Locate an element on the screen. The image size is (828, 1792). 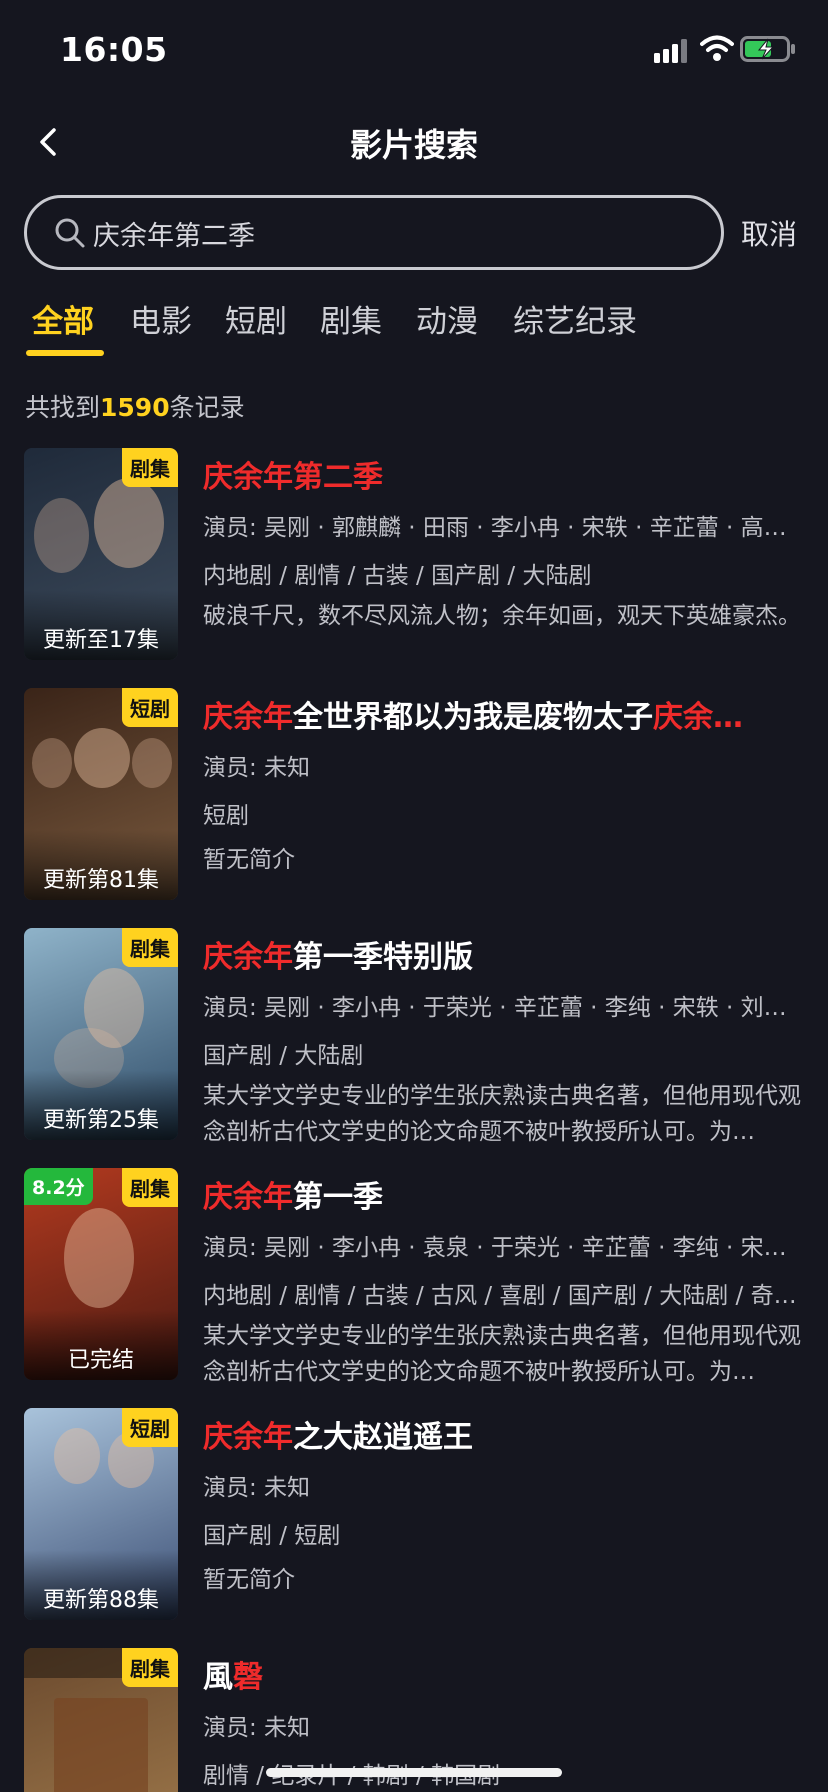
genre-line: 短剧 is located at coordinates (226, 816).